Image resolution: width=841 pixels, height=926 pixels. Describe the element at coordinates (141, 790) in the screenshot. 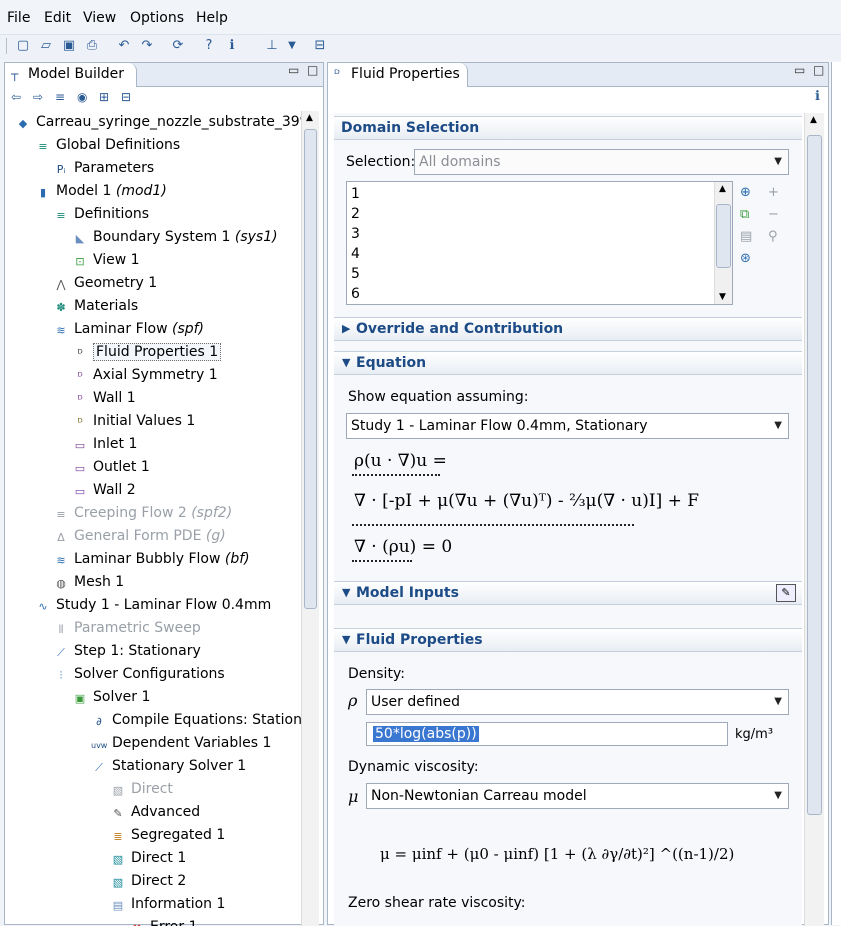

I see `tree-node: ▧ Direct` at that location.